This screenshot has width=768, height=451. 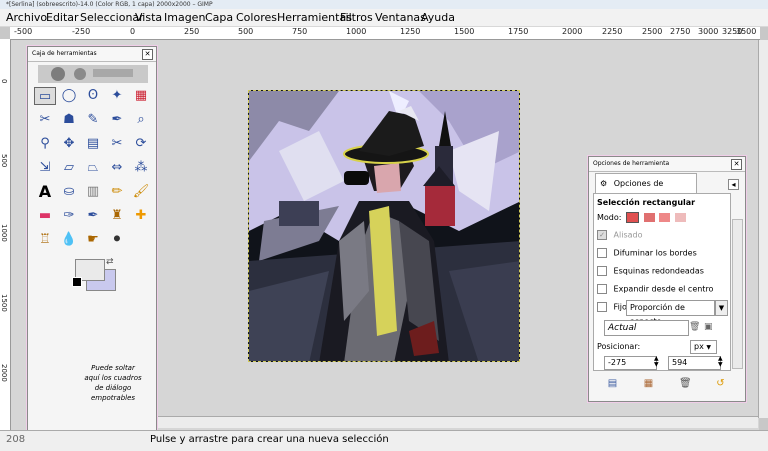 I want to click on default-colors-icon, so click(x=77, y=282).